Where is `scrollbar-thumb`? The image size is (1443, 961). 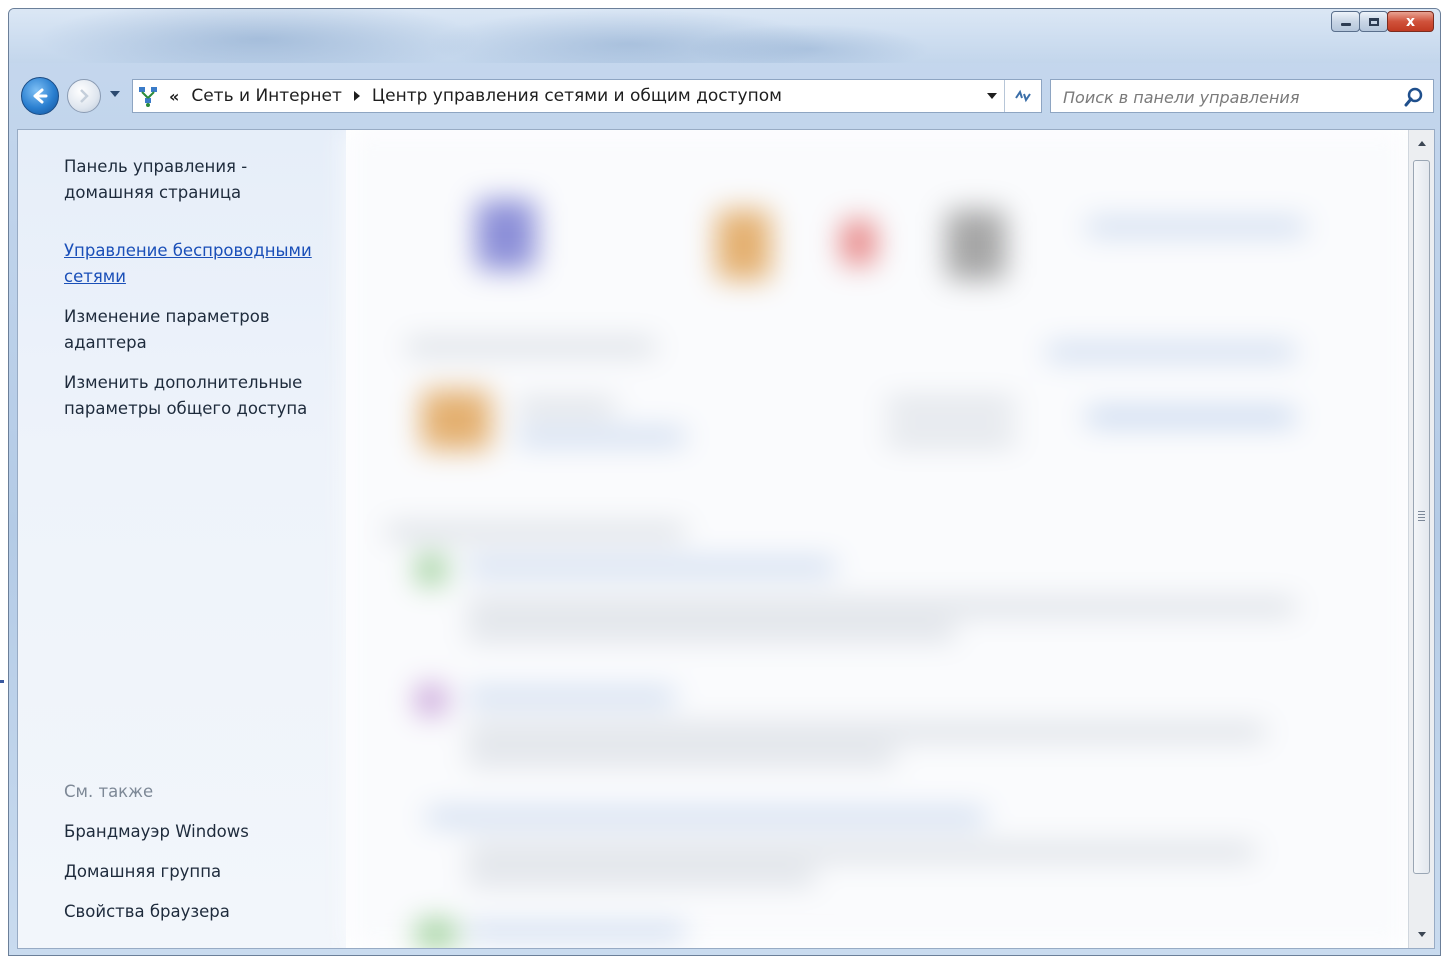 scrollbar-thumb is located at coordinates (1421, 517).